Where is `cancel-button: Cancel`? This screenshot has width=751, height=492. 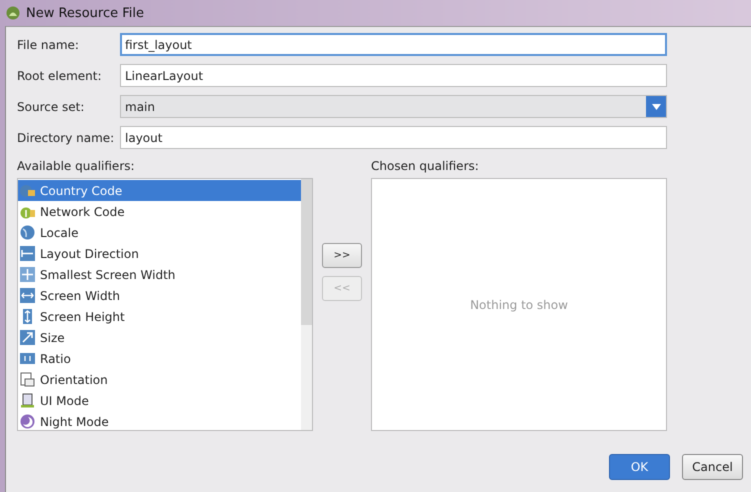 cancel-button: Cancel is located at coordinates (712, 467).